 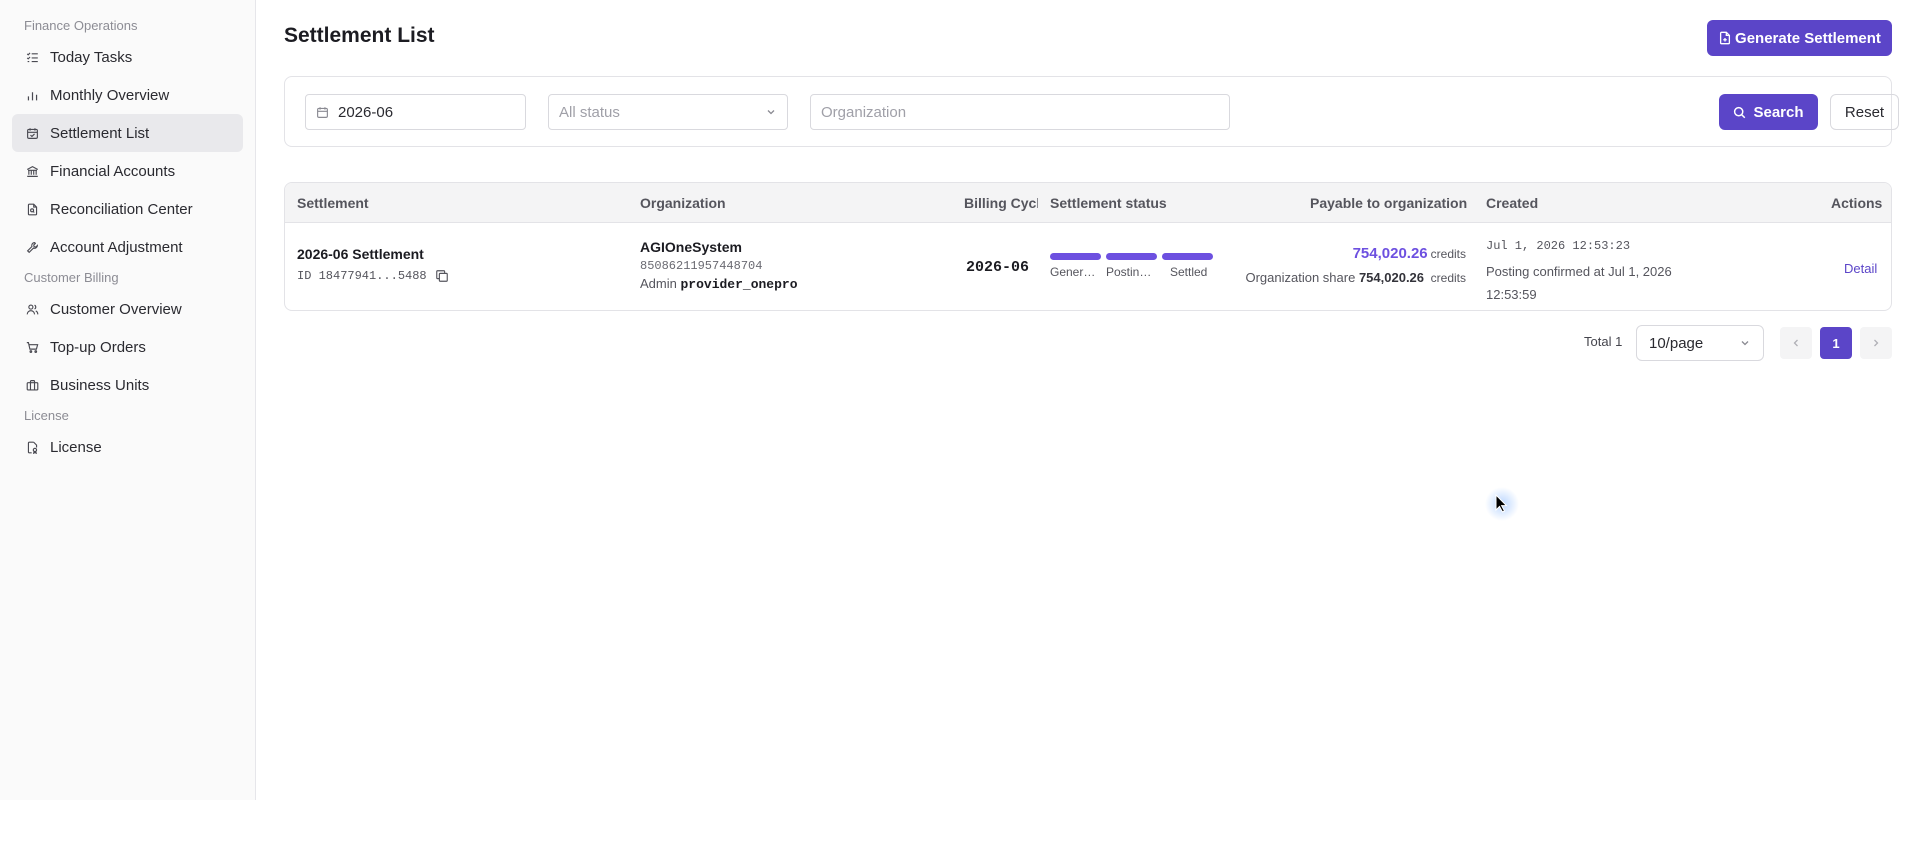 I want to click on briefcase-icon, so click(x=32, y=385).